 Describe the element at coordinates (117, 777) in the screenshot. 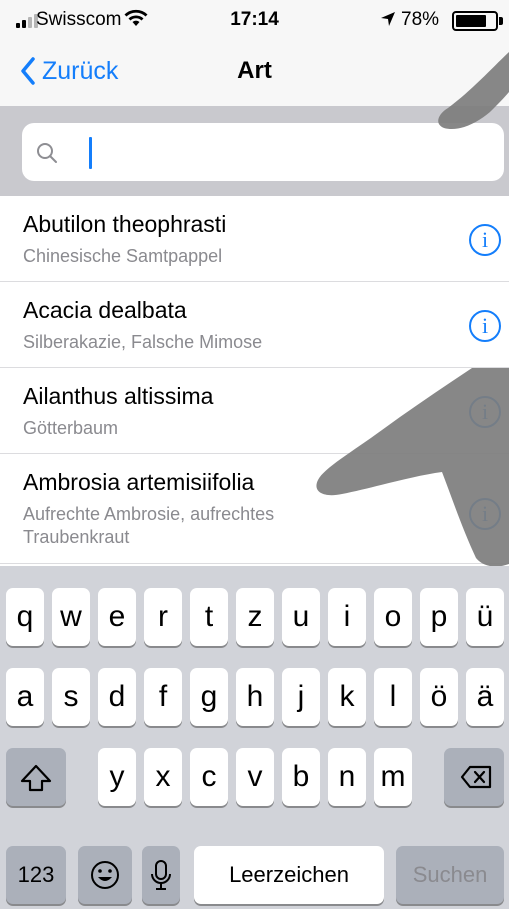

I see `key-y: y` at that location.